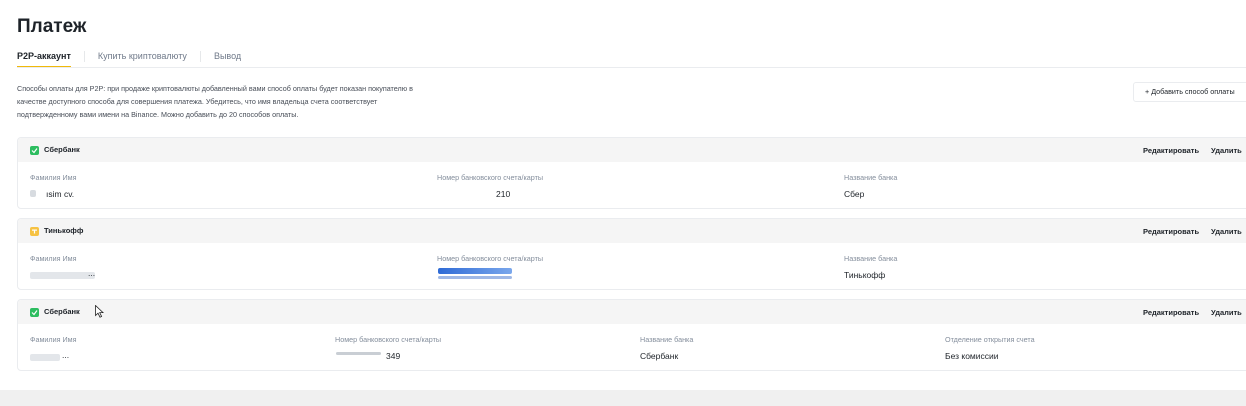  What do you see at coordinates (503, 194) in the screenshot?
I see `field-value-account-number: 210` at bounding box center [503, 194].